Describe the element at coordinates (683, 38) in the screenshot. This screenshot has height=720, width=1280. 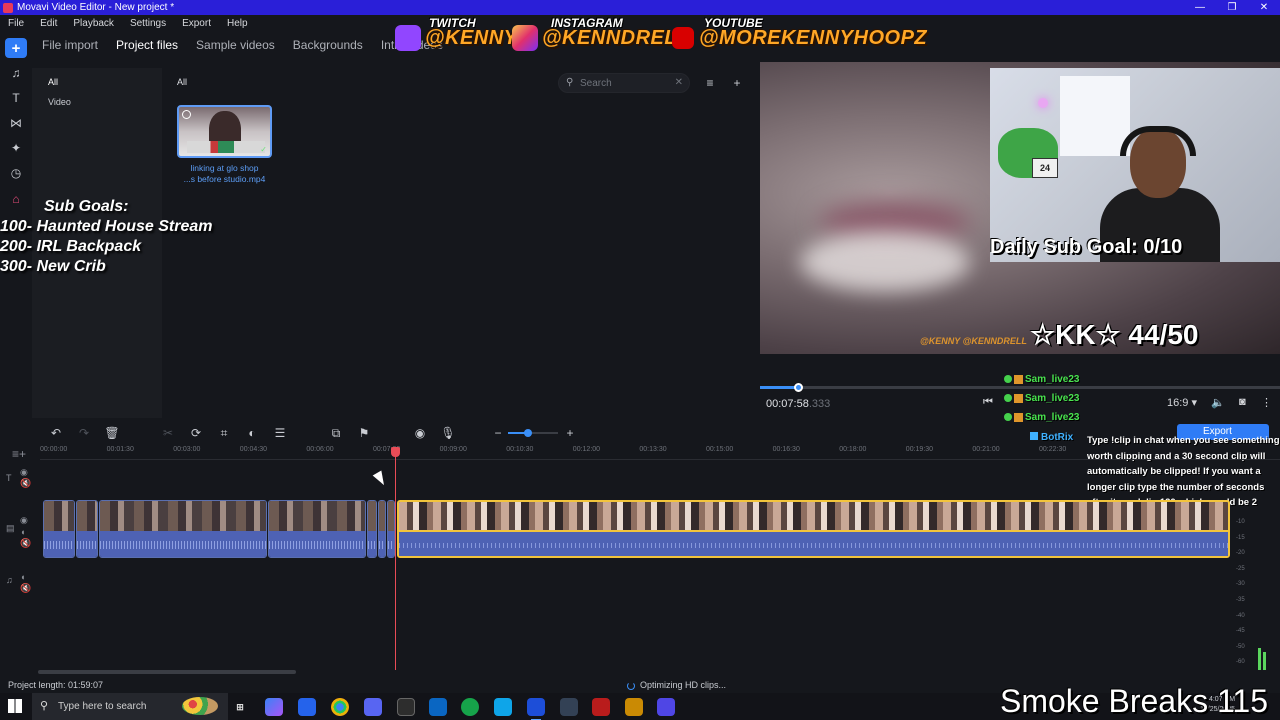
I see `youtube-icon` at that location.